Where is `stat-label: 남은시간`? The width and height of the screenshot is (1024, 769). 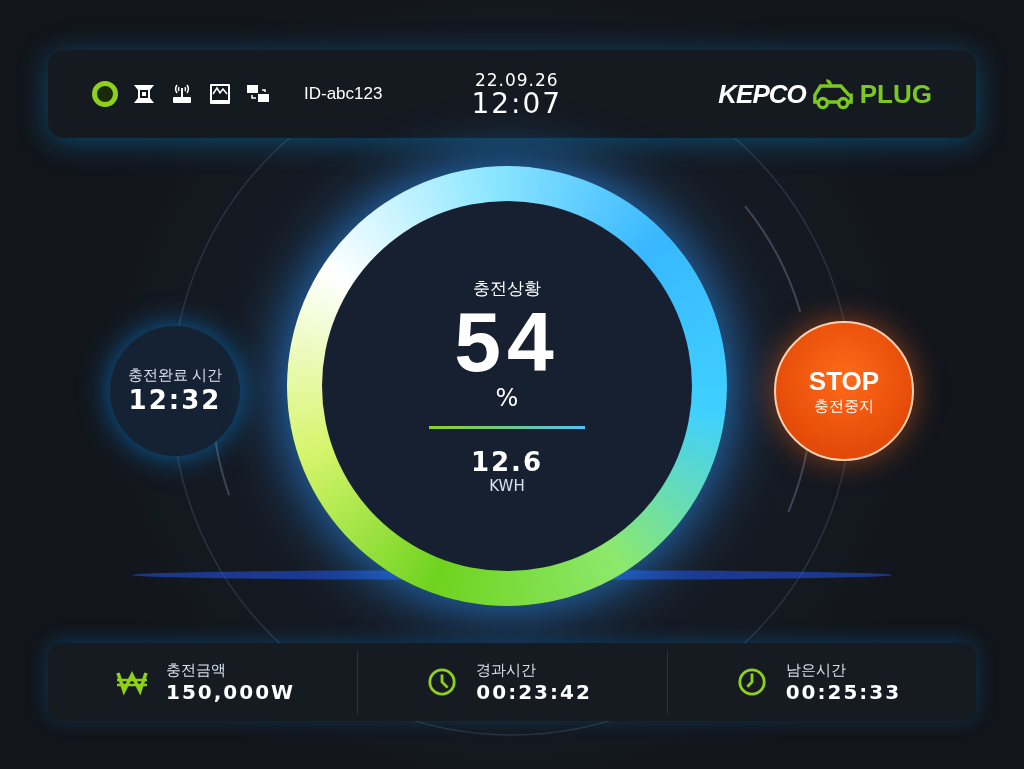
stat-label: 남은시간 is located at coordinates (816, 670).